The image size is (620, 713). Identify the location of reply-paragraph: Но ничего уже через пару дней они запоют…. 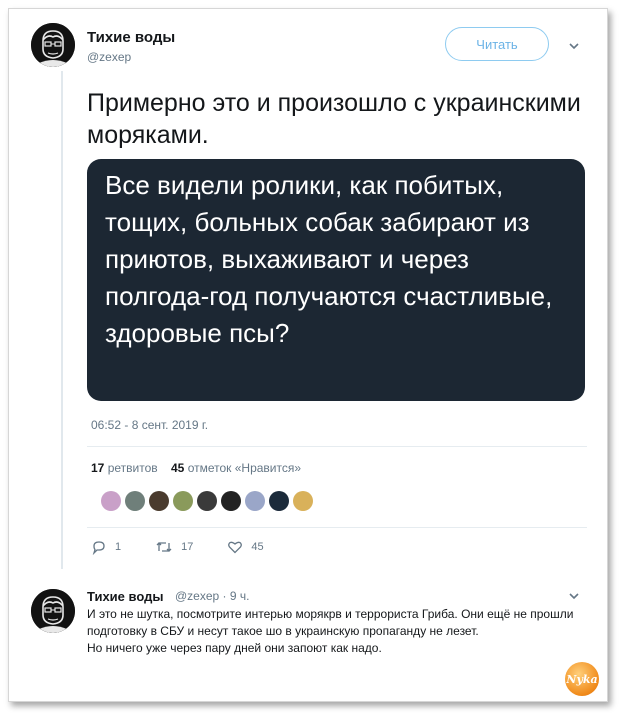
(234, 648).